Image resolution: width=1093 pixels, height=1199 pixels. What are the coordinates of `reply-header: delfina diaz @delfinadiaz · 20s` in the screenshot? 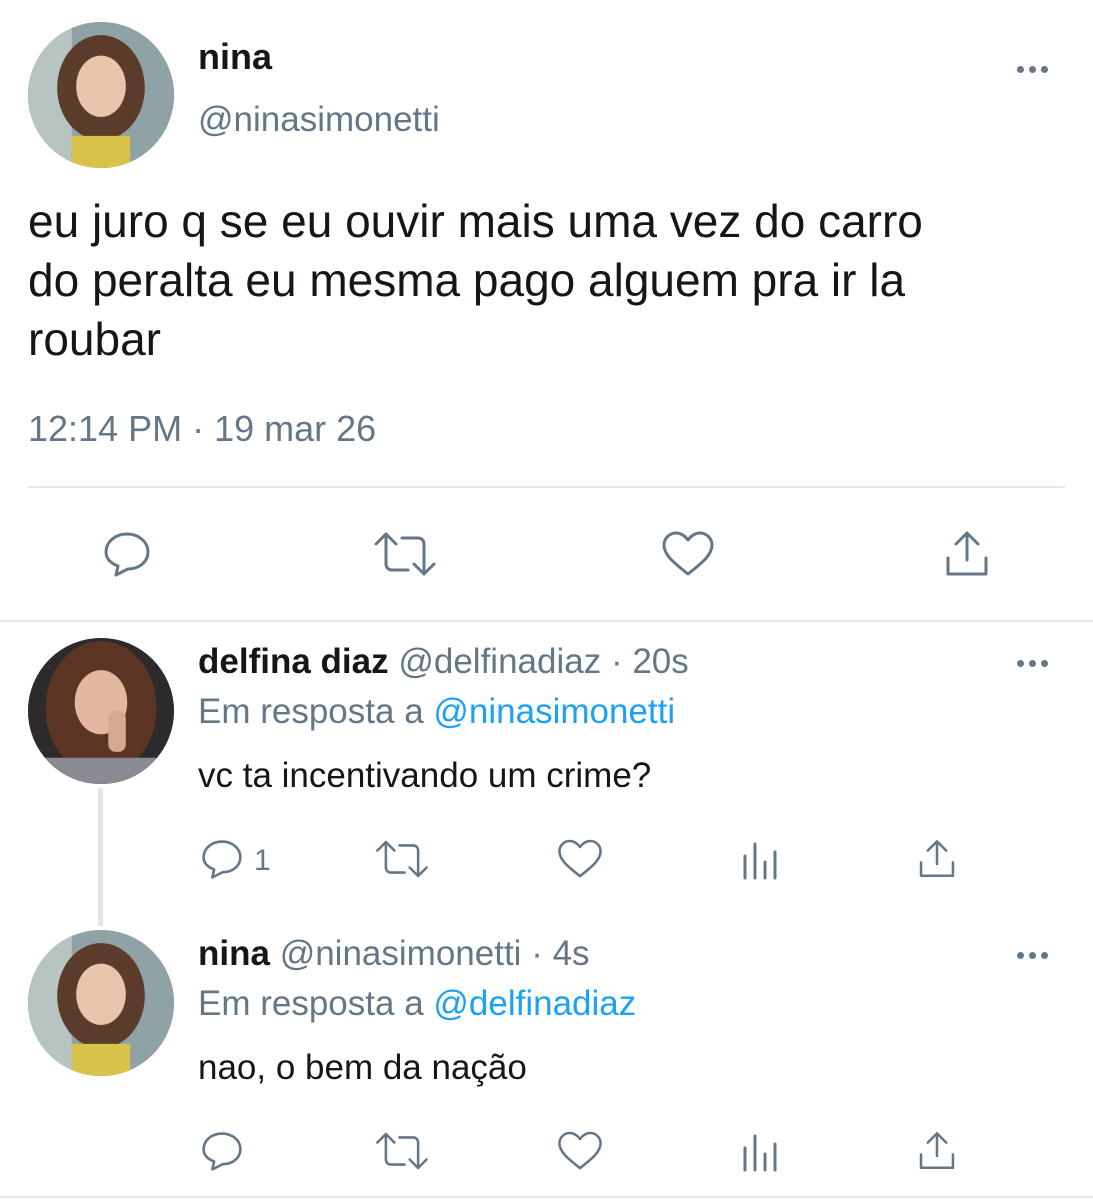 It's located at (443, 662).